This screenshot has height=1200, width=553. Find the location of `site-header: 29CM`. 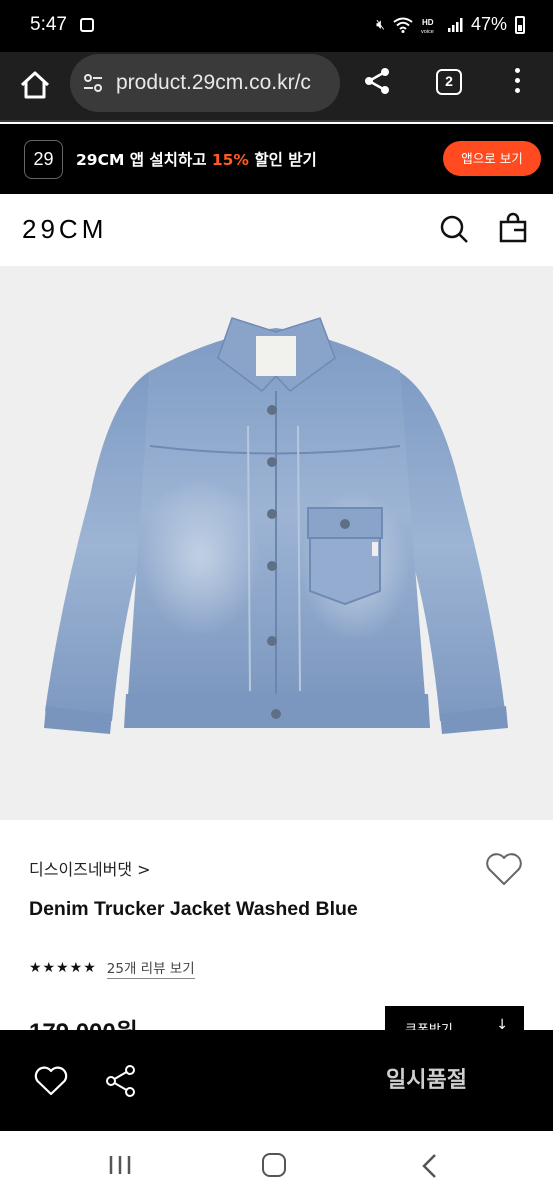

site-header: 29CM is located at coordinates (276, 230).